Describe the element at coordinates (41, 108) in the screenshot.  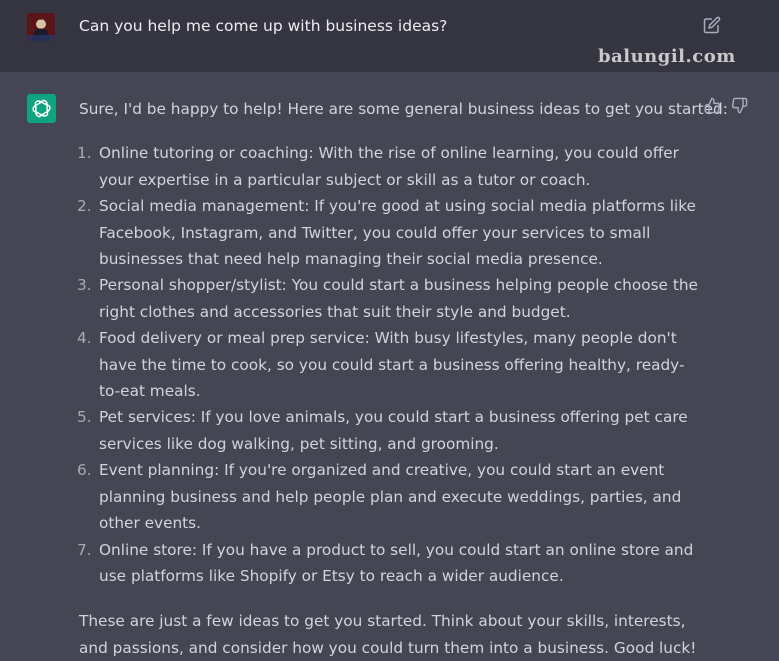
I see `openai-logo-icon` at that location.